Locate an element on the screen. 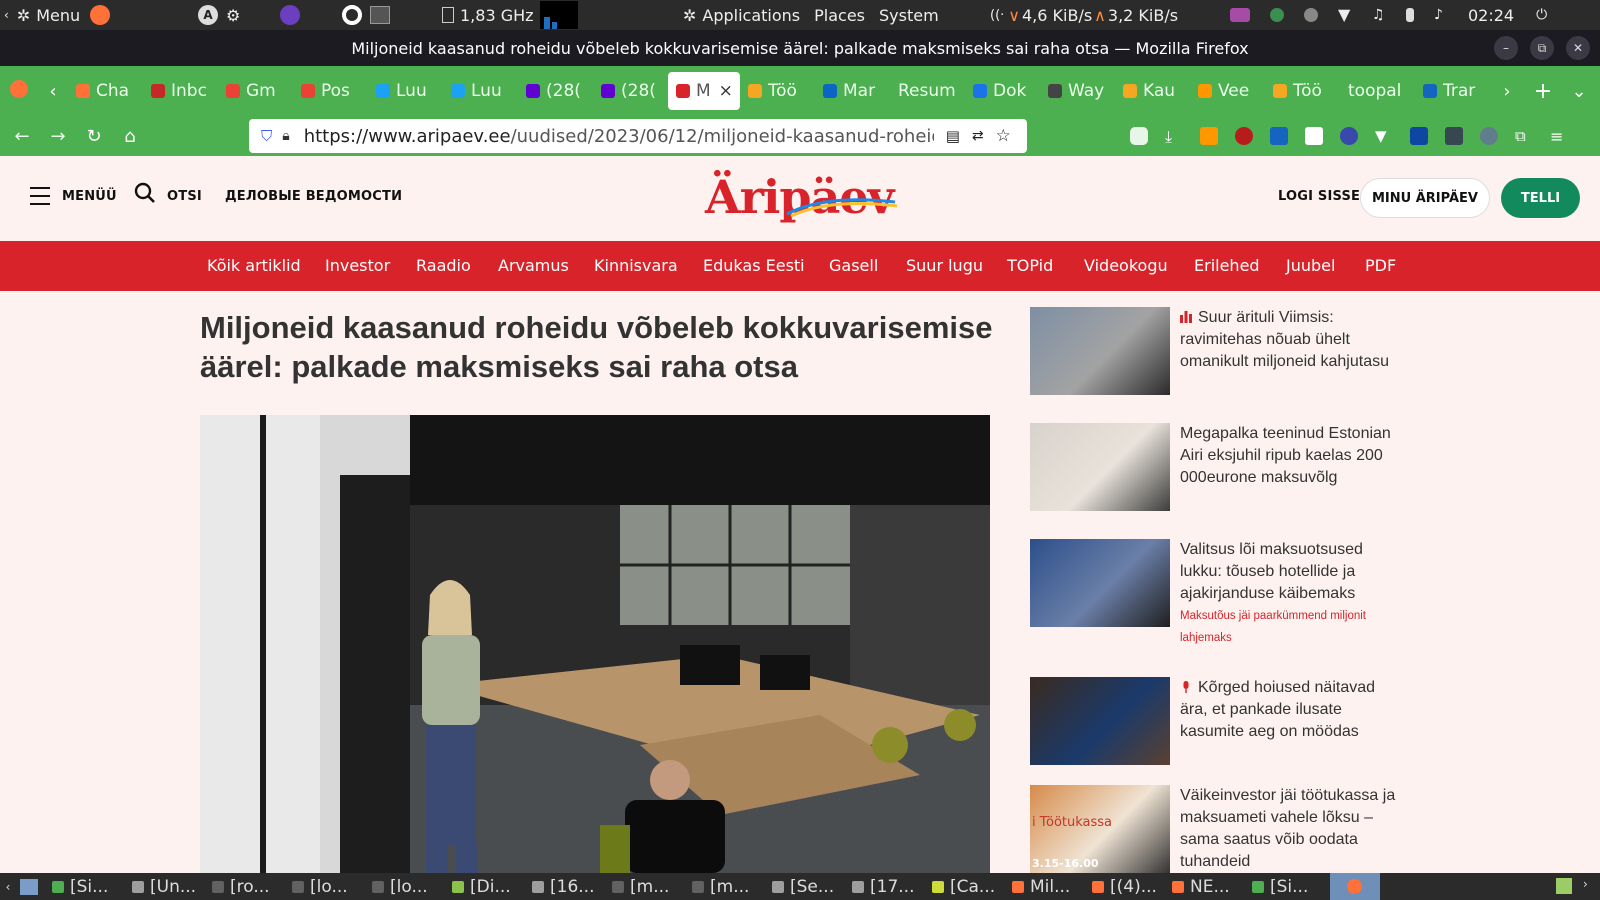  collapse-arrow-icon: ‹ is located at coordinates (6, 15).